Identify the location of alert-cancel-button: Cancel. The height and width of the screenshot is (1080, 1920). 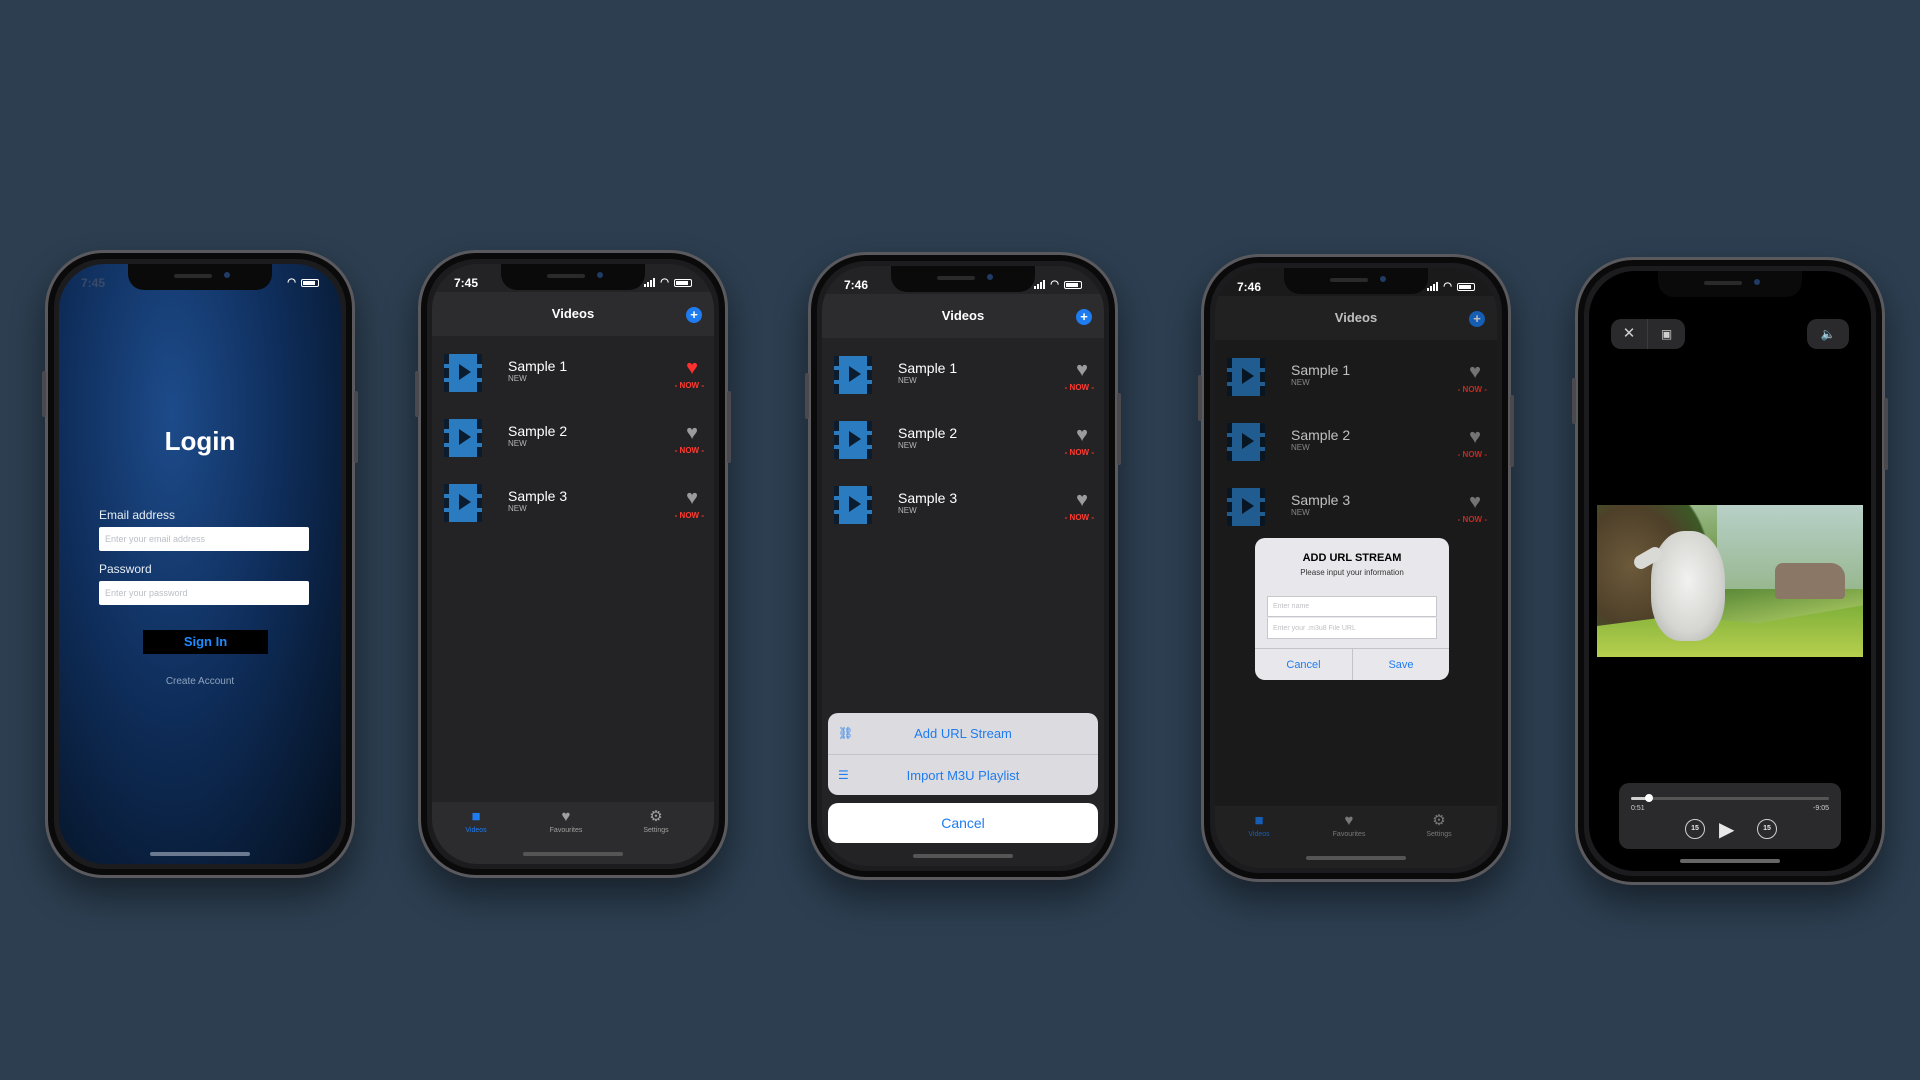
(1303, 664).